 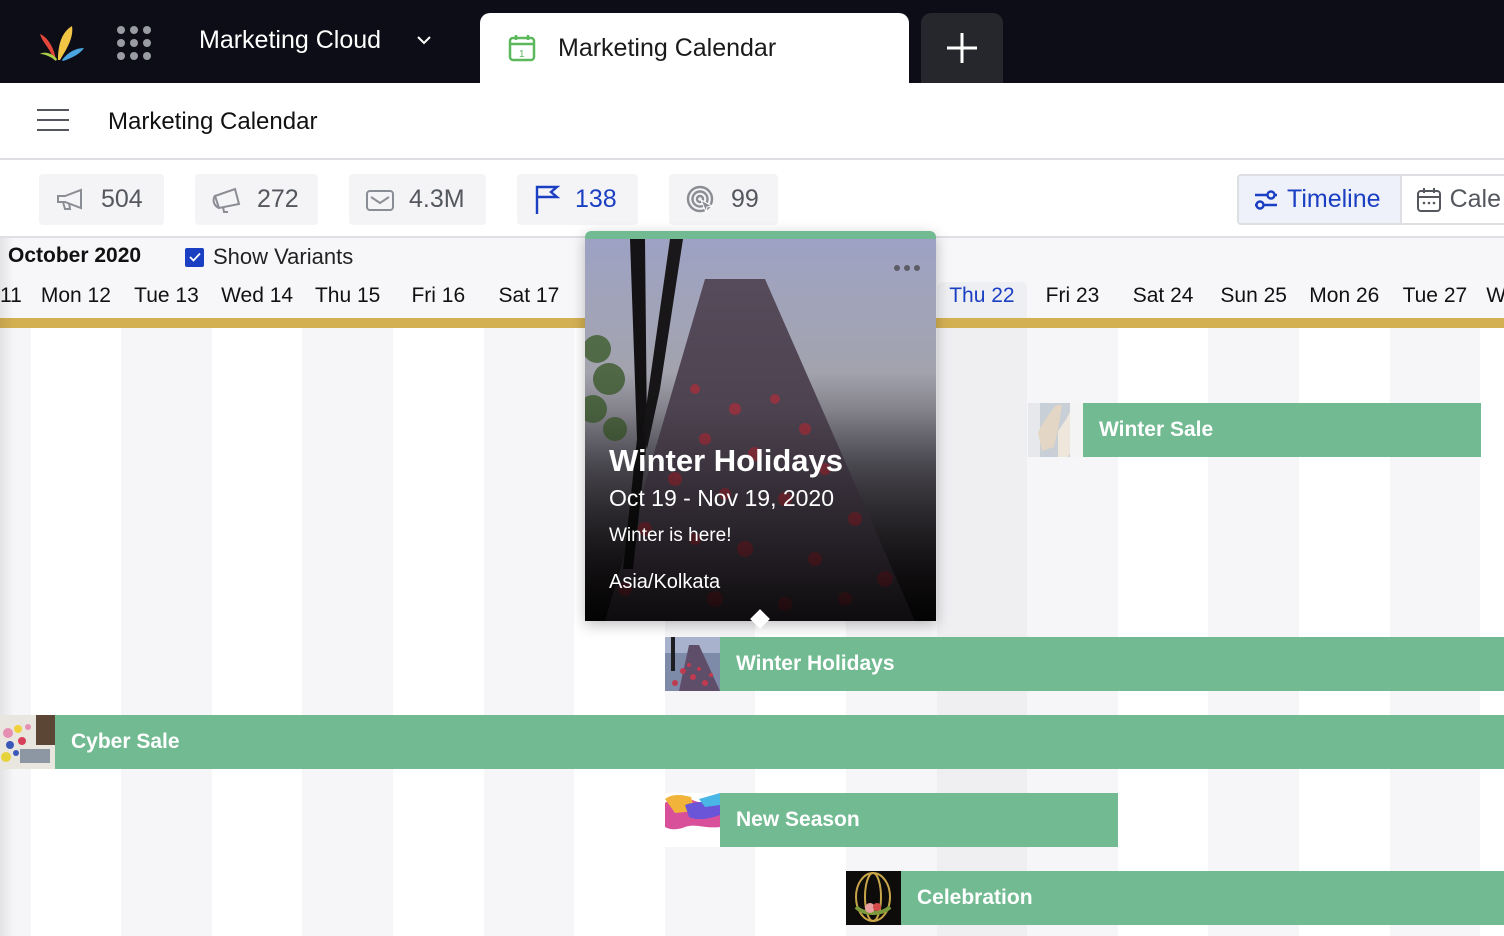 I want to click on show-variants-label: Show Variants, so click(x=283, y=256).